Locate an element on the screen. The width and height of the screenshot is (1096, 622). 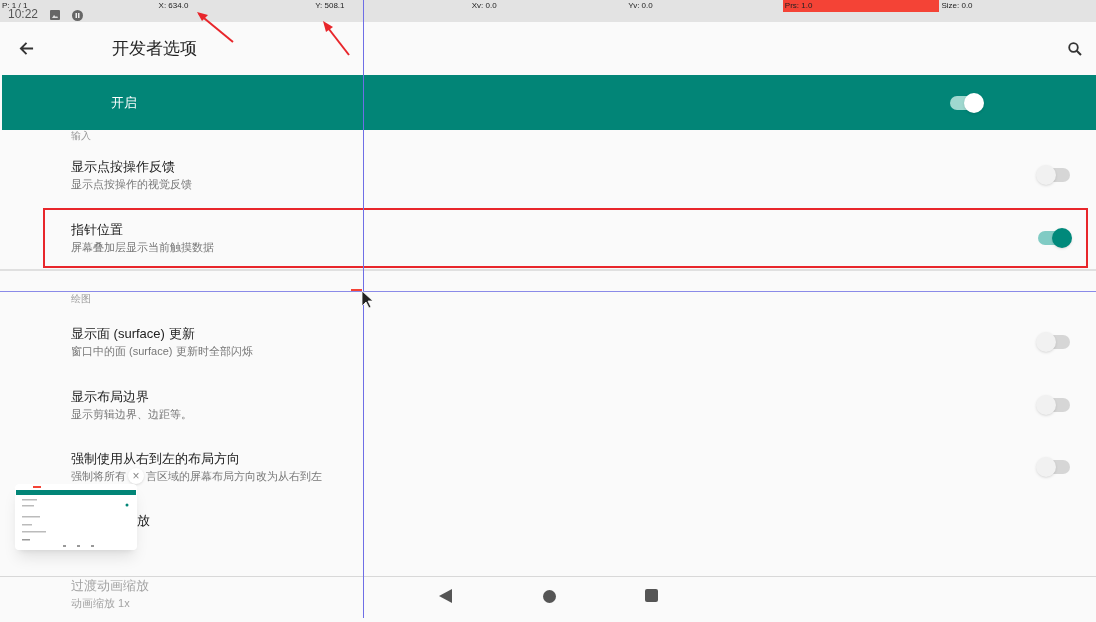
setting-description: 窗口中的面 (surface) 更新时全部闪烁 is located at coordinates (162, 351).